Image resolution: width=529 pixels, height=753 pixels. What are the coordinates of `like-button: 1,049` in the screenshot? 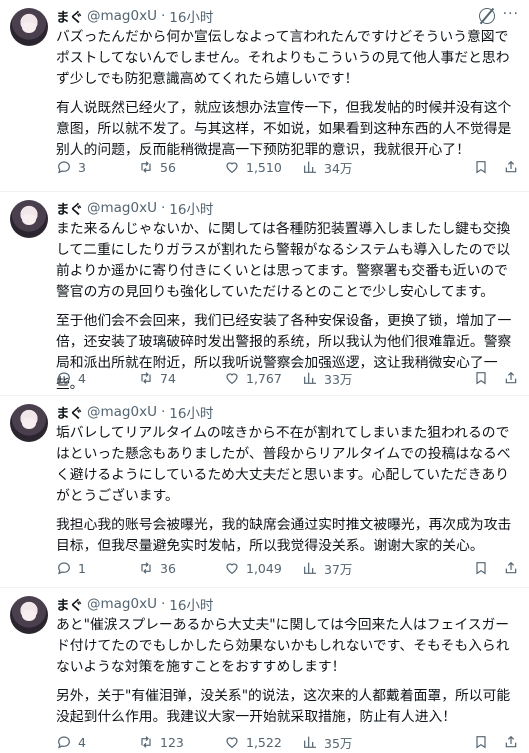 It's located at (263, 568).